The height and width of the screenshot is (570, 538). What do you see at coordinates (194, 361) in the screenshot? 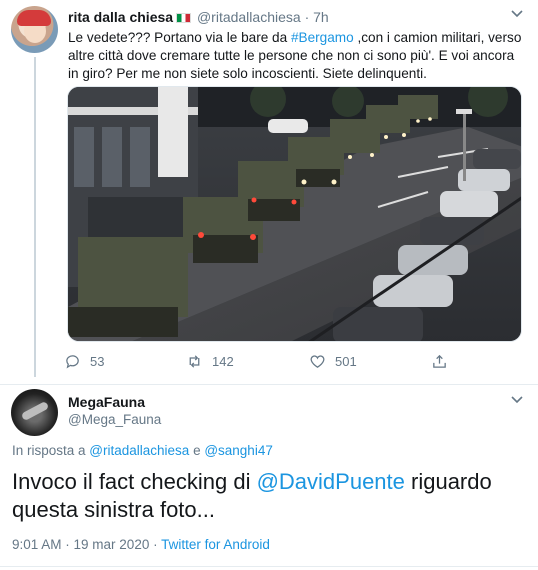
I see `retweet-icon` at bounding box center [194, 361].